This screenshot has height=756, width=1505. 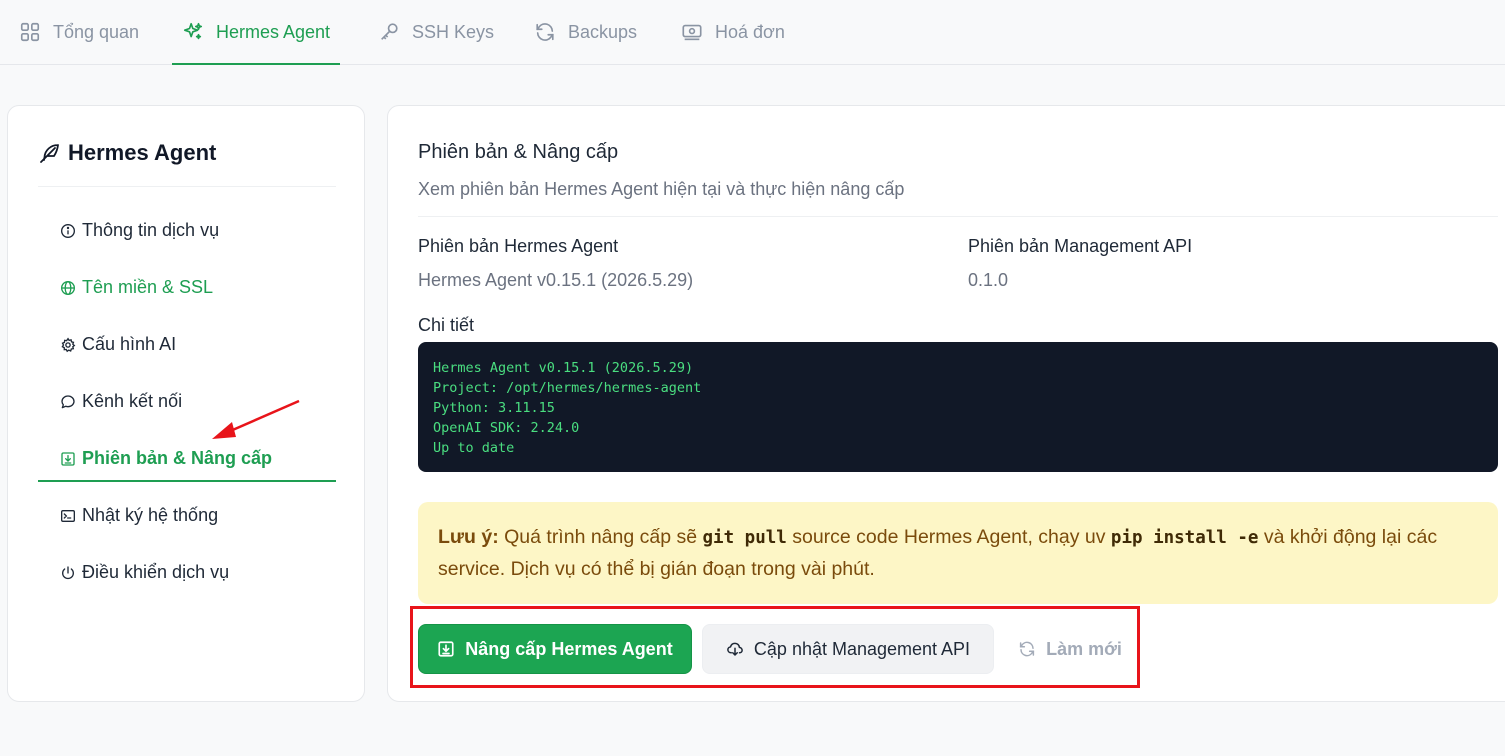 I want to click on details-label: Chi tiết, so click(x=446, y=325).